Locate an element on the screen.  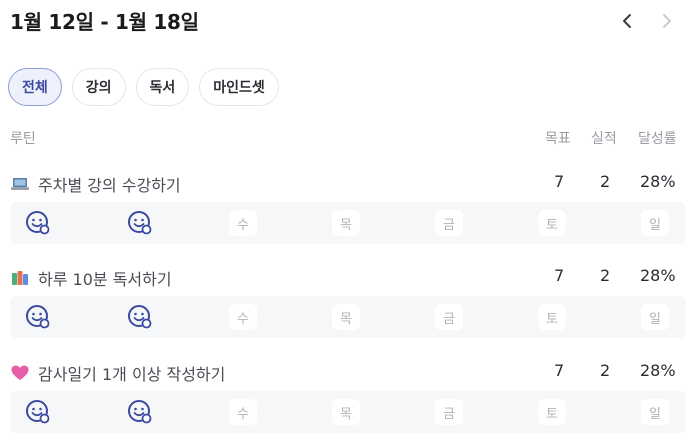
routine-name: 주차별 강의 수강하기 is located at coordinates (109, 185).